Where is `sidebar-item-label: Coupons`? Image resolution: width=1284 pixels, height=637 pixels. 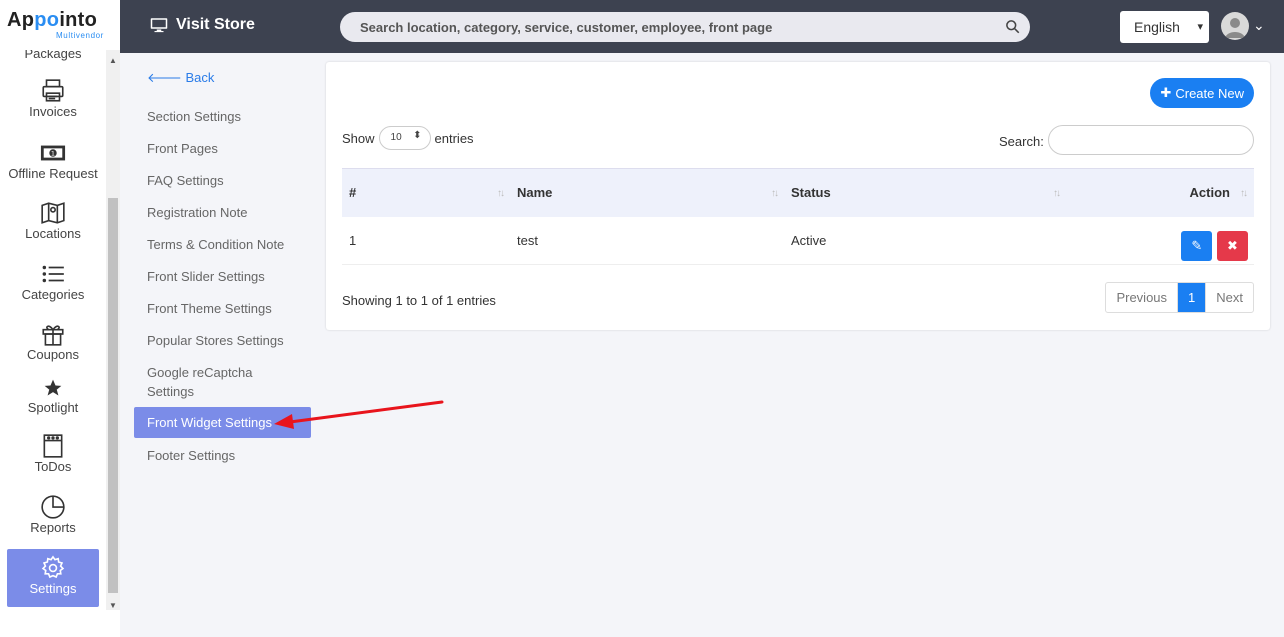 sidebar-item-label: Coupons is located at coordinates (53, 354).